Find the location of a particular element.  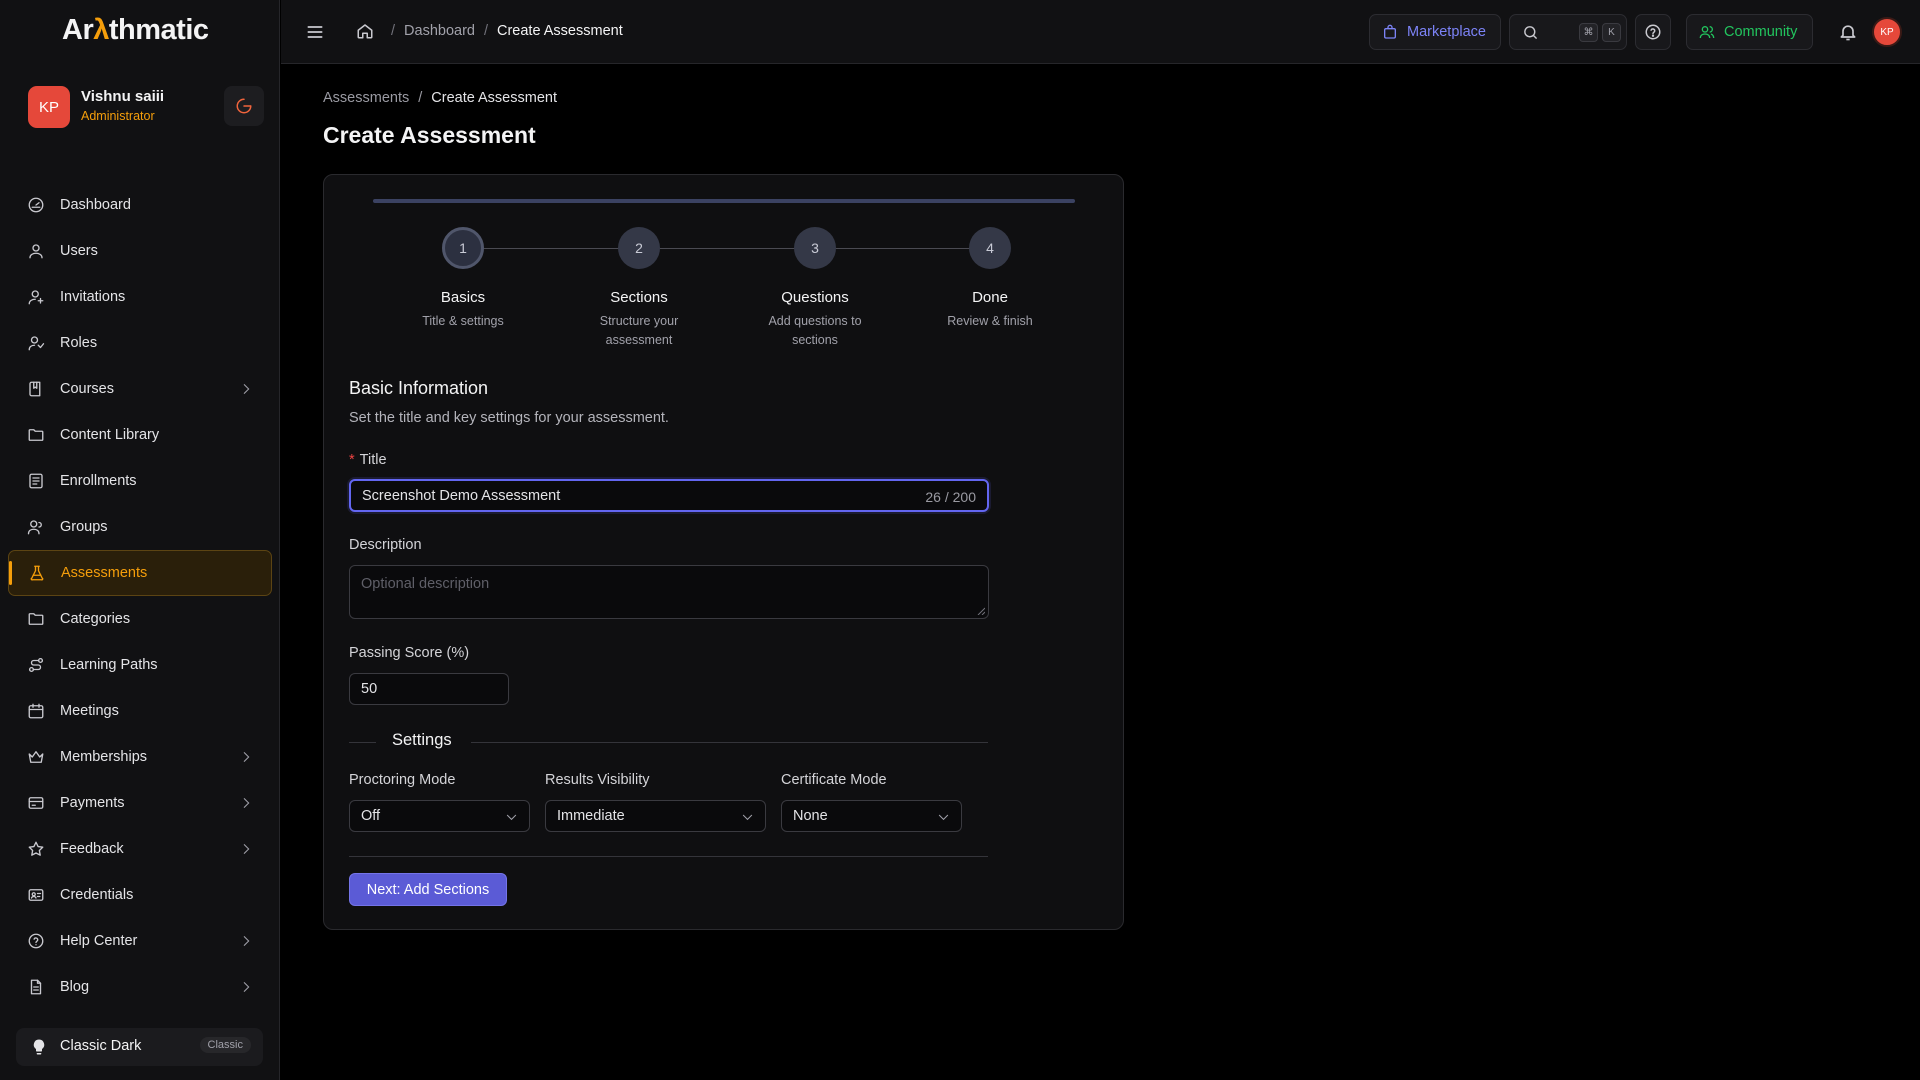

sidebar-item-label: Assessments is located at coordinates (104, 573).